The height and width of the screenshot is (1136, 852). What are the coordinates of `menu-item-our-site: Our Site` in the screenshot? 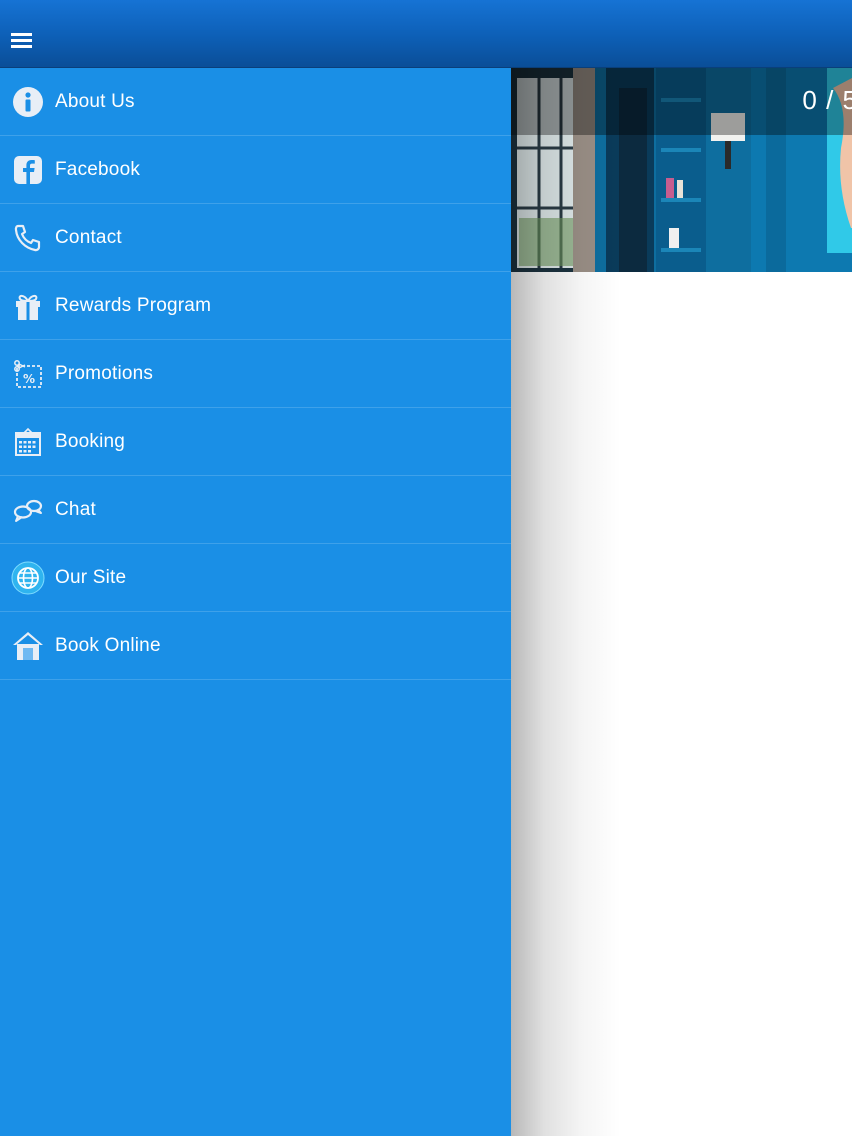 It's located at (255, 578).